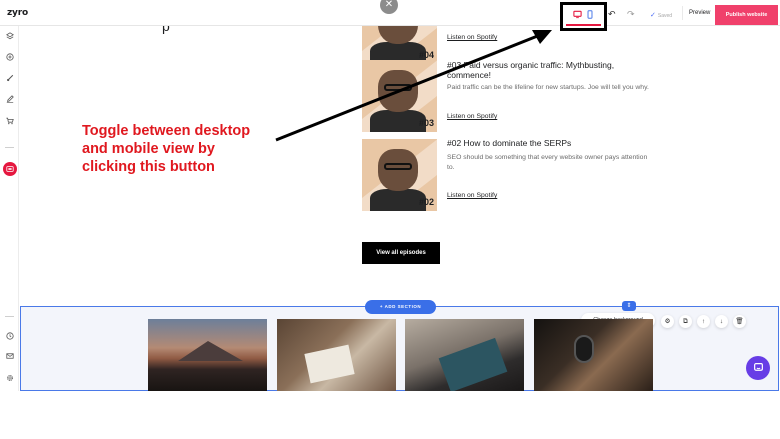  Describe the element at coordinates (9, 100) in the screenshot. I see `pen-icon` at that location.